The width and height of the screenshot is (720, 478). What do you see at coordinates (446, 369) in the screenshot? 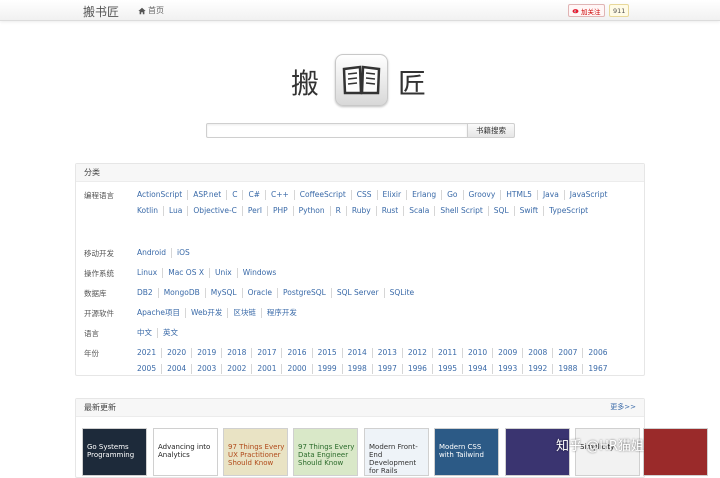
I see `category-link: 1995` at bounding box center [446, 369].